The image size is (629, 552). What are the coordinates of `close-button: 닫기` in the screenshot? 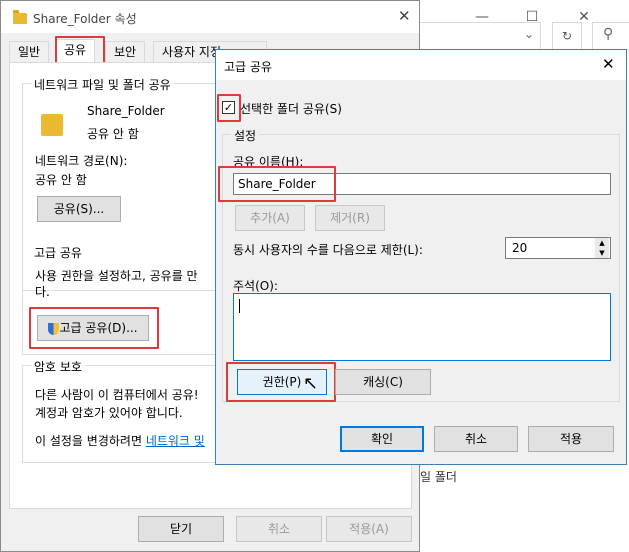 It's located at (181, 529).